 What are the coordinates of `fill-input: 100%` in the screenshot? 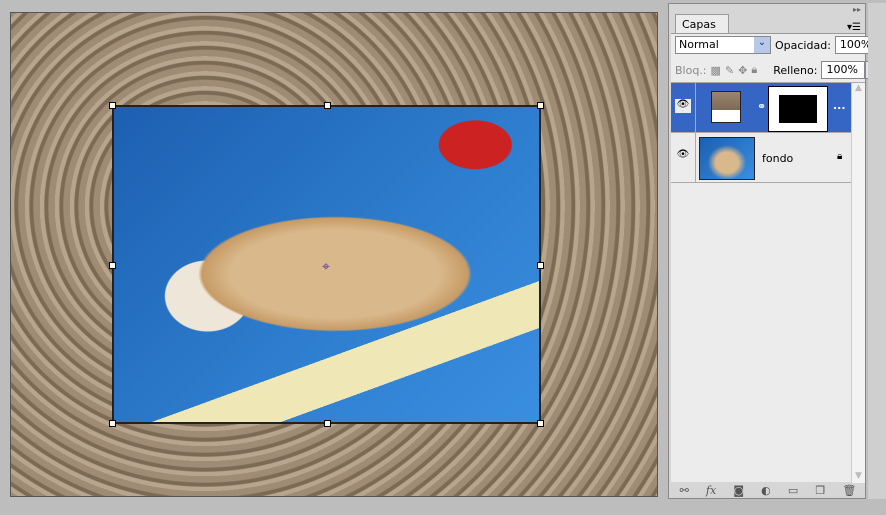 It's located at (843, 70).